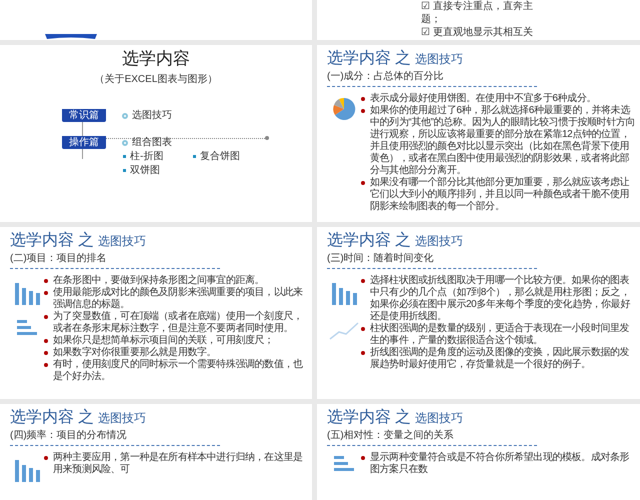 This screenshot has height=500, width=640. I want to click on bullet-text: 在条形图中，要做到保持条形图之间事宜的距离。, so click(158, 280).